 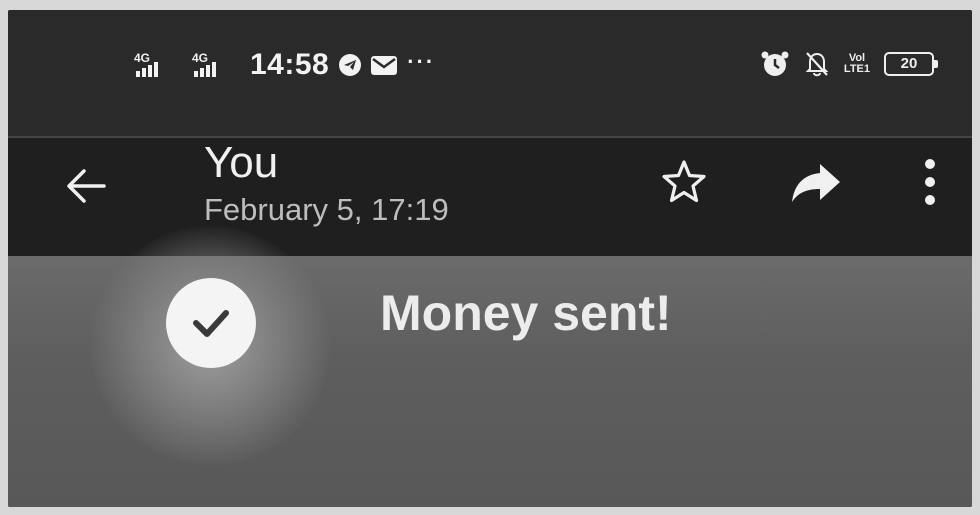 What do you see at coordinates (684, 182) in the screenshot?
I see `star-icon` at bounding box center [684, 182].